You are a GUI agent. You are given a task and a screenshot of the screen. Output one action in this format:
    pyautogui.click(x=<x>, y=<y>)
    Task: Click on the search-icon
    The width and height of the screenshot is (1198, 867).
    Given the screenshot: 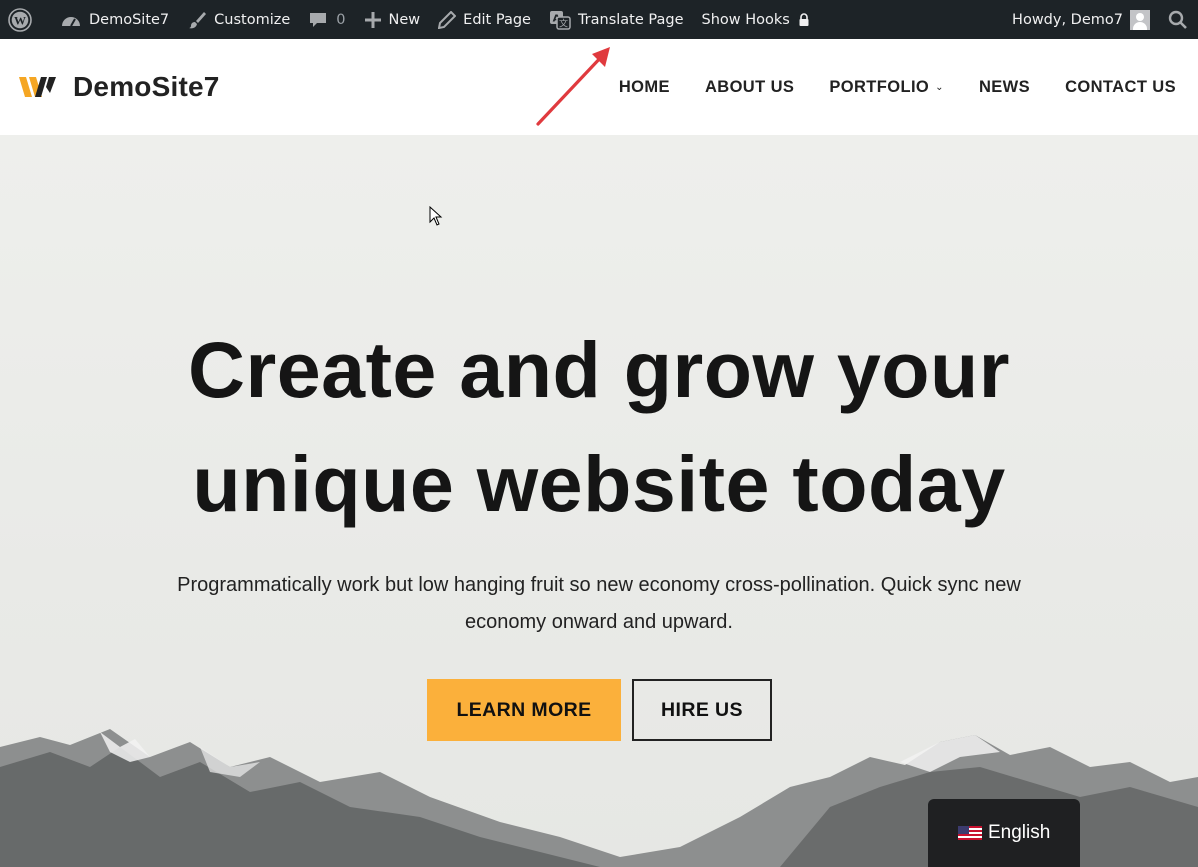 What is the action you would take?
    pyautogui.click(x=1177, y=19)
    